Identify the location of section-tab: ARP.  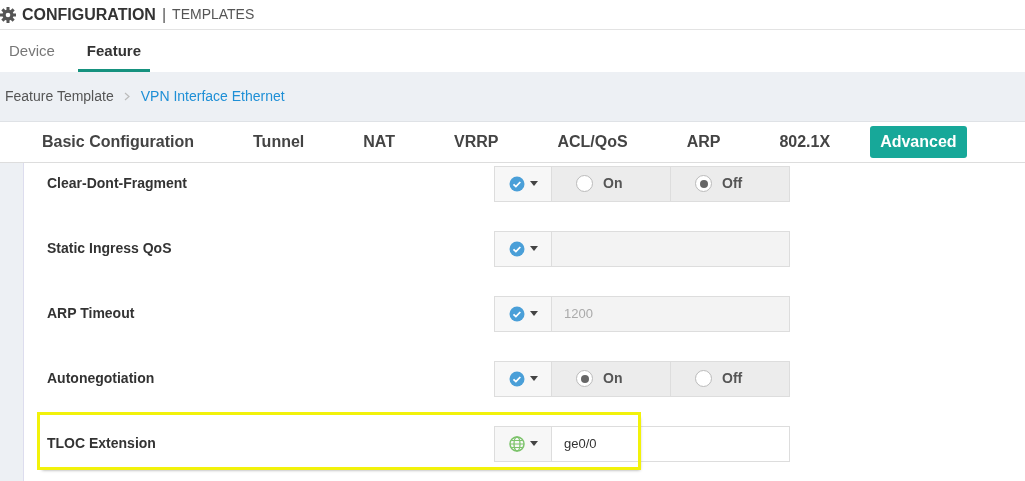
(703, 142).